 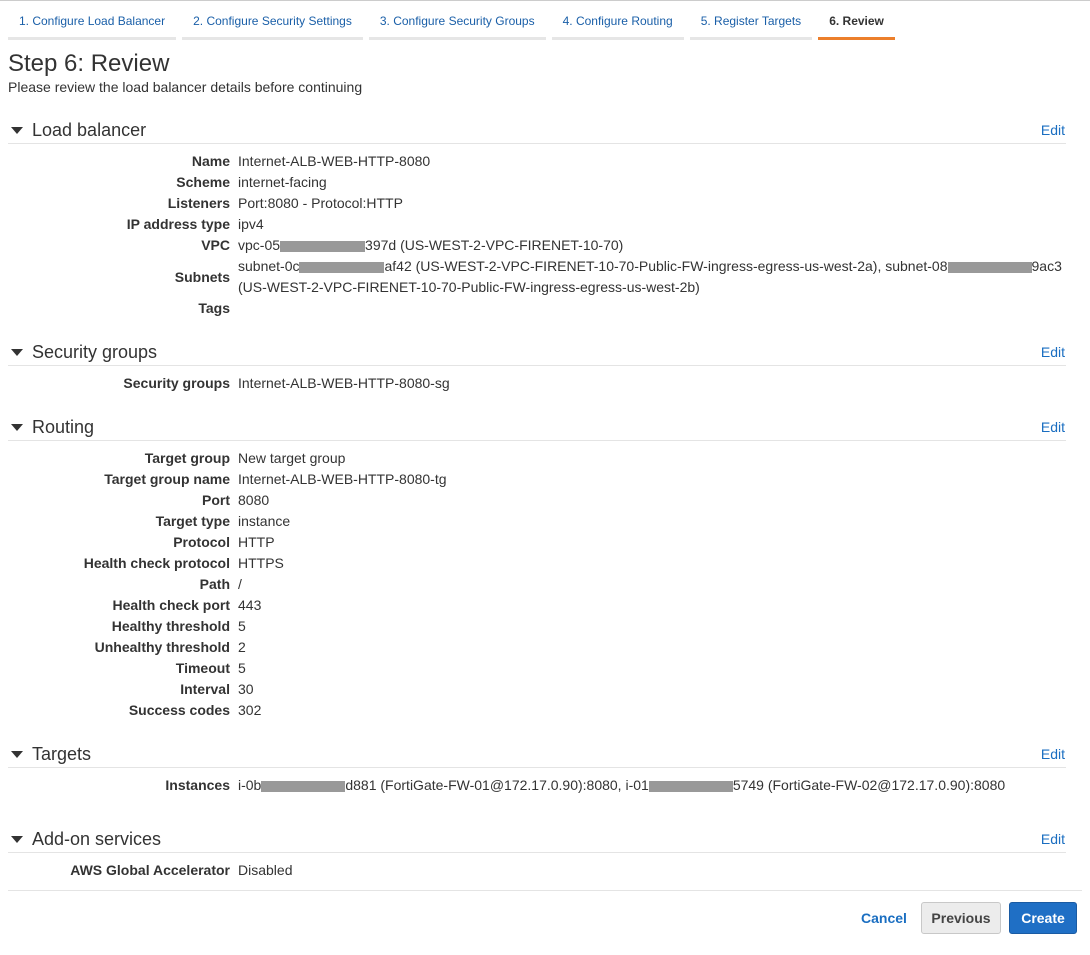 I want to click on cancel-button: Cancel, so click(x=884, y=918).